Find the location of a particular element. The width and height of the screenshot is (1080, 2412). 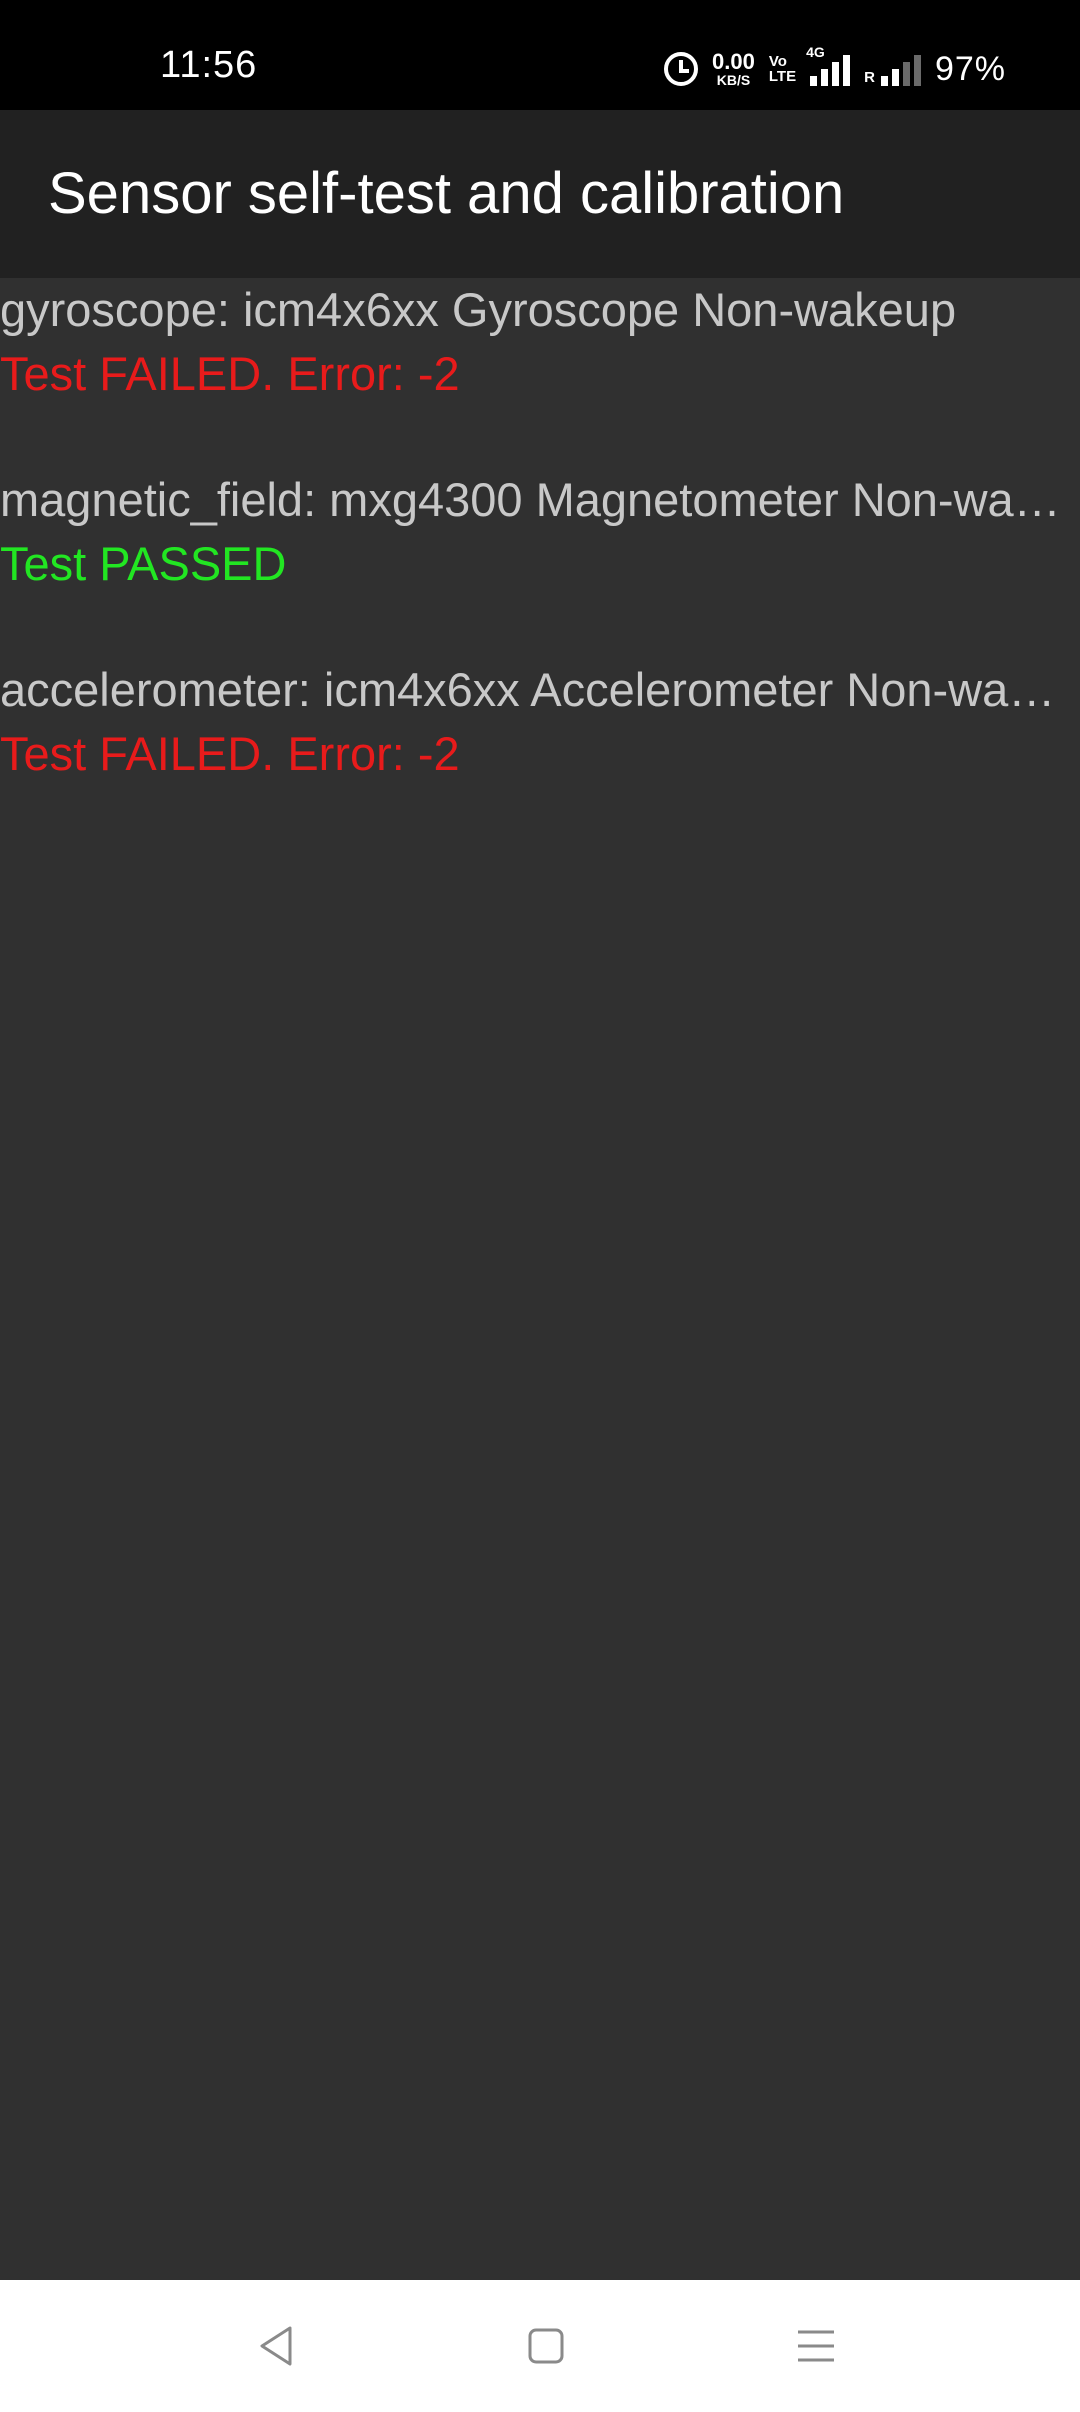

roaming-tag: R is located at coordinates (869, 77).